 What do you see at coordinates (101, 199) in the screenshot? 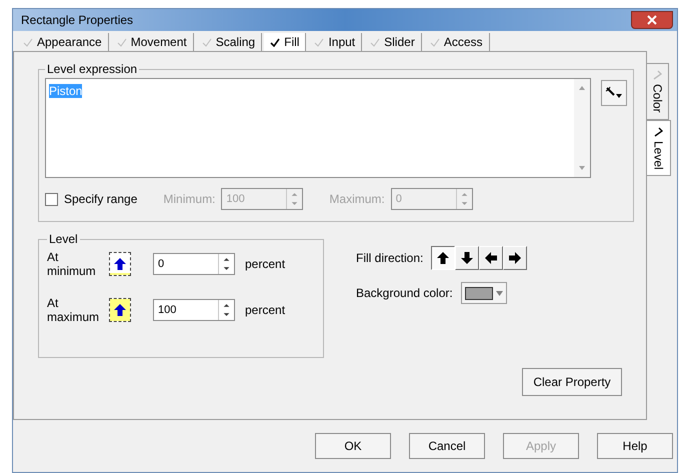
I see `checkbox-label: Specify range` at bounding box center [101, 199].